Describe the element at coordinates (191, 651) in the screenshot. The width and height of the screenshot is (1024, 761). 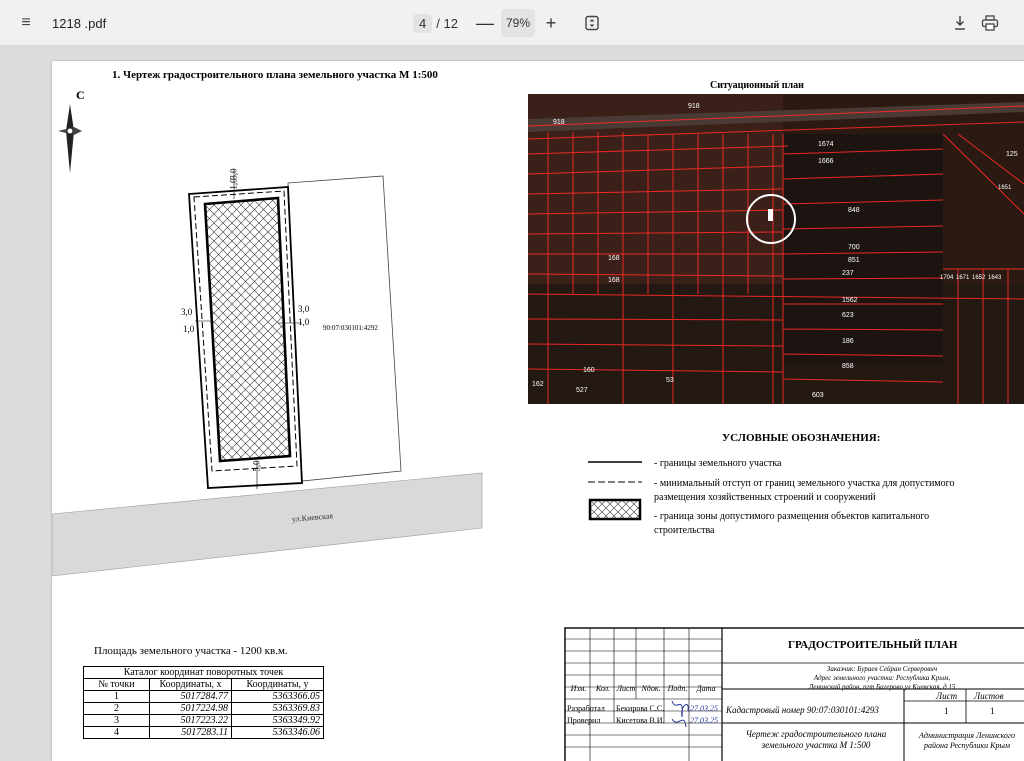
I see `plot-area: Площадь земельного участка - 1200 кв.м.` at that location.